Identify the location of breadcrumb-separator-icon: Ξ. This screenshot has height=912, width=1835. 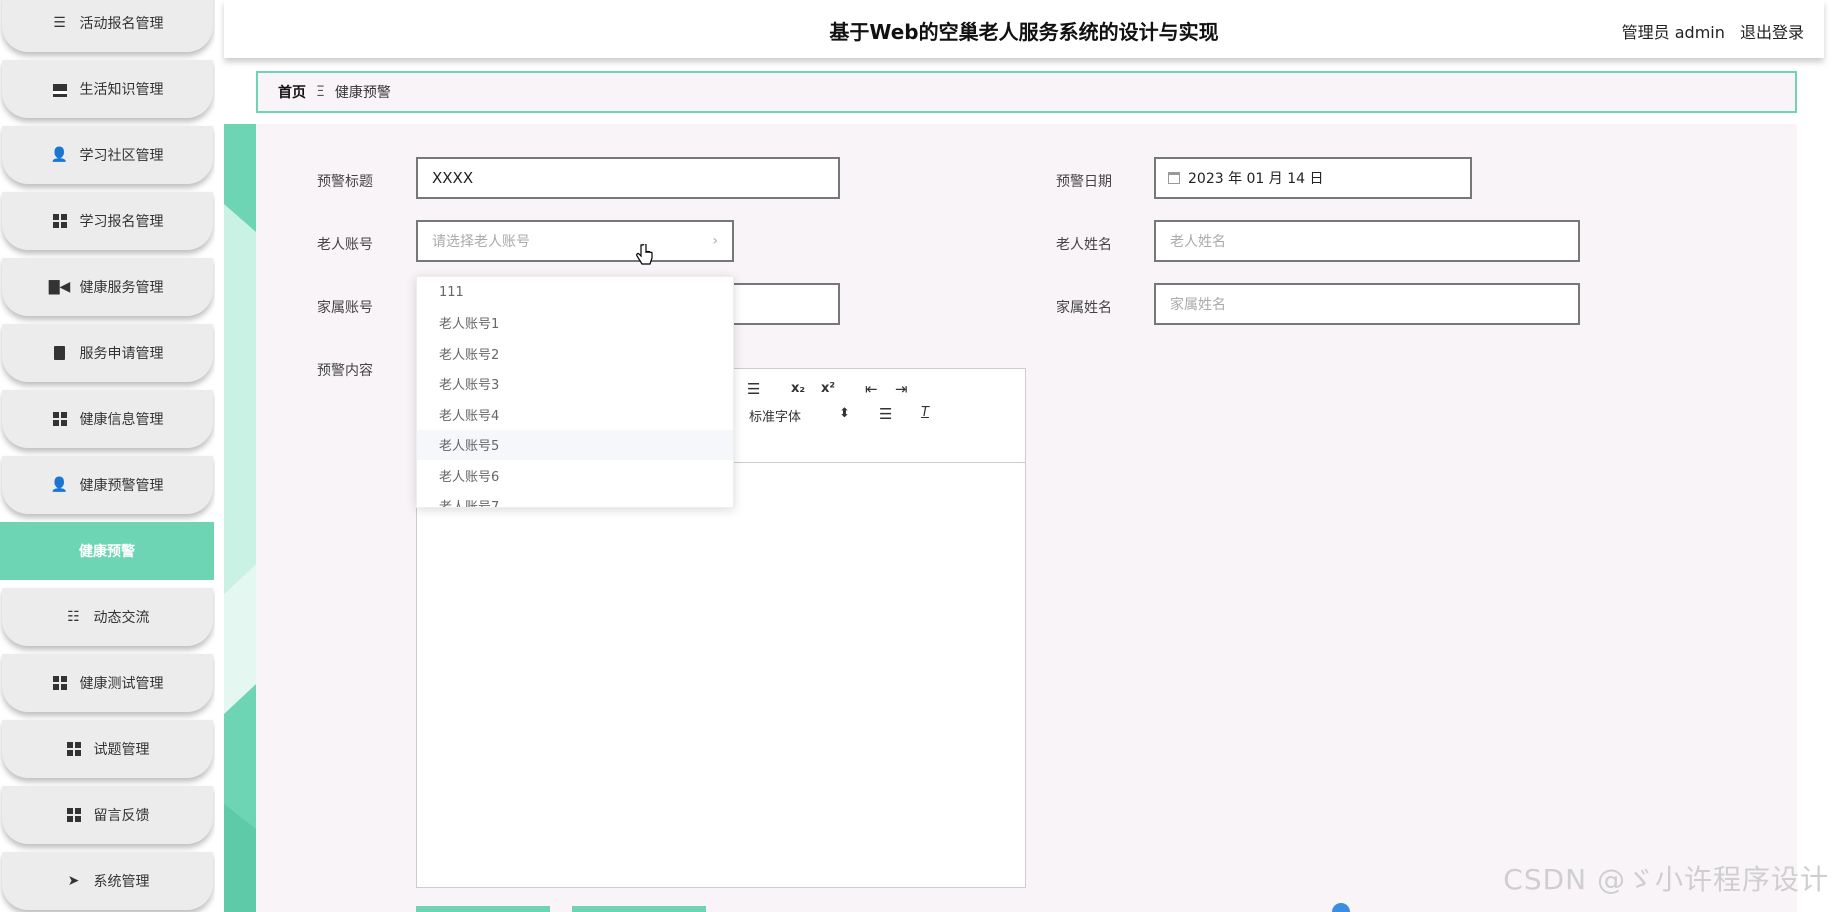
(320, 92).